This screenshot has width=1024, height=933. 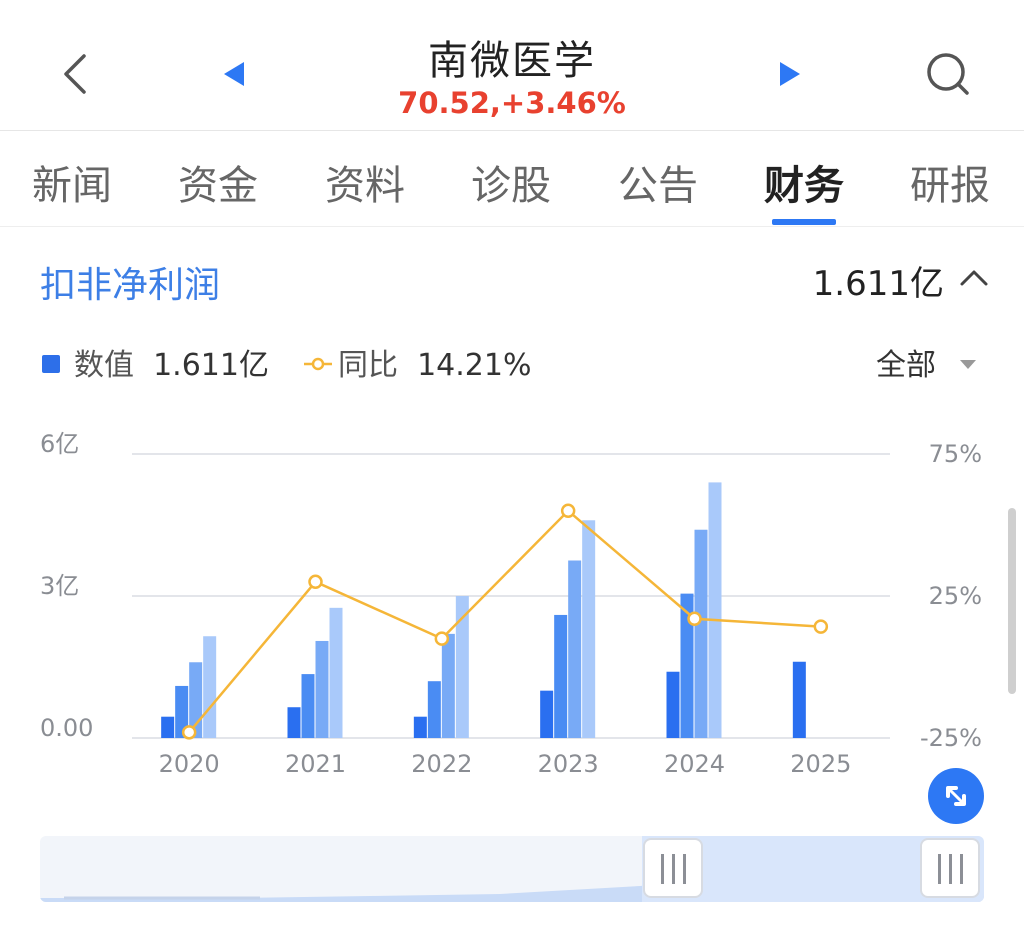 I want to click on tab-bar: 新闻 资金 资料 诊股 公告 财务 研报, so click(x=512, y=179).